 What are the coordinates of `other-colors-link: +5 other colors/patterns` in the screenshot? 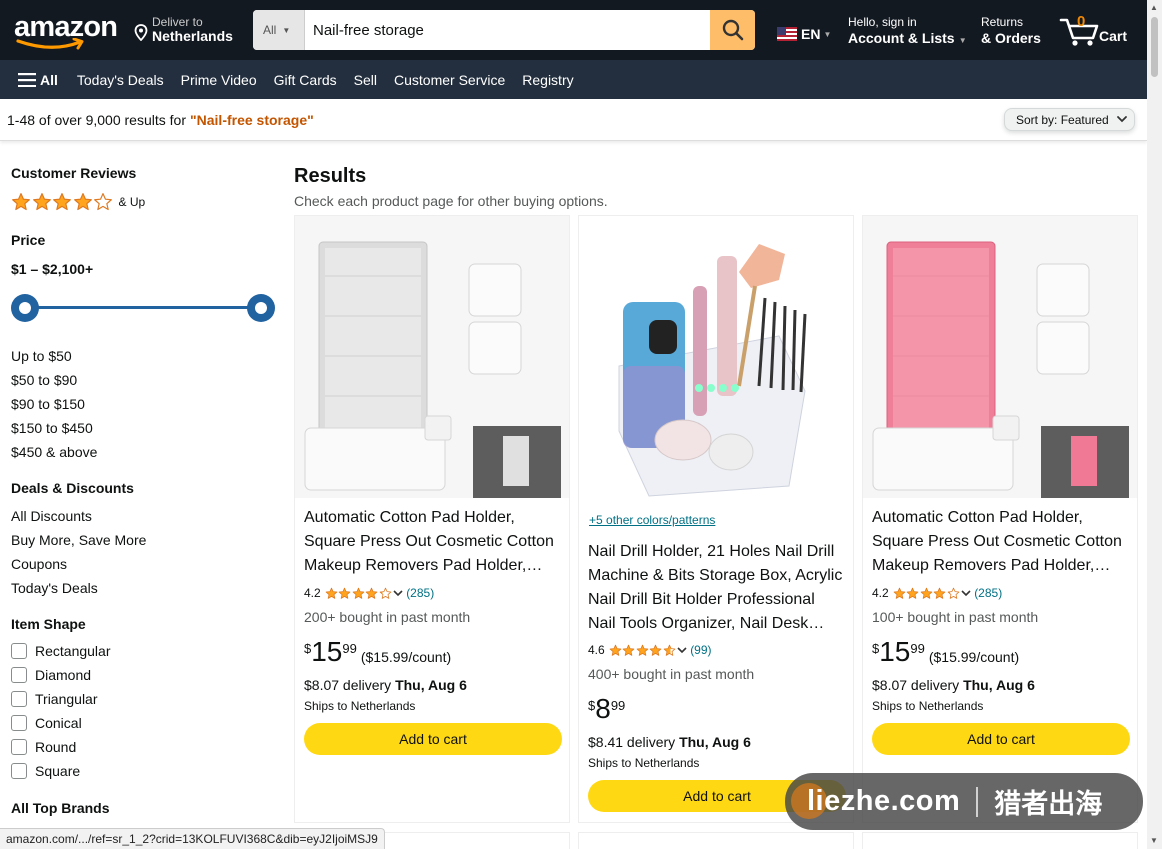 It's located at (652, 520).